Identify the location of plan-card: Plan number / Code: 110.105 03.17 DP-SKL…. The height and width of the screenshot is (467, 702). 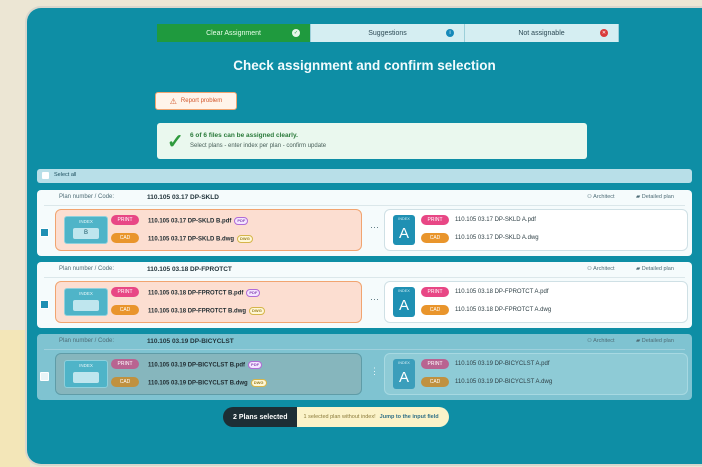
(364, 223).